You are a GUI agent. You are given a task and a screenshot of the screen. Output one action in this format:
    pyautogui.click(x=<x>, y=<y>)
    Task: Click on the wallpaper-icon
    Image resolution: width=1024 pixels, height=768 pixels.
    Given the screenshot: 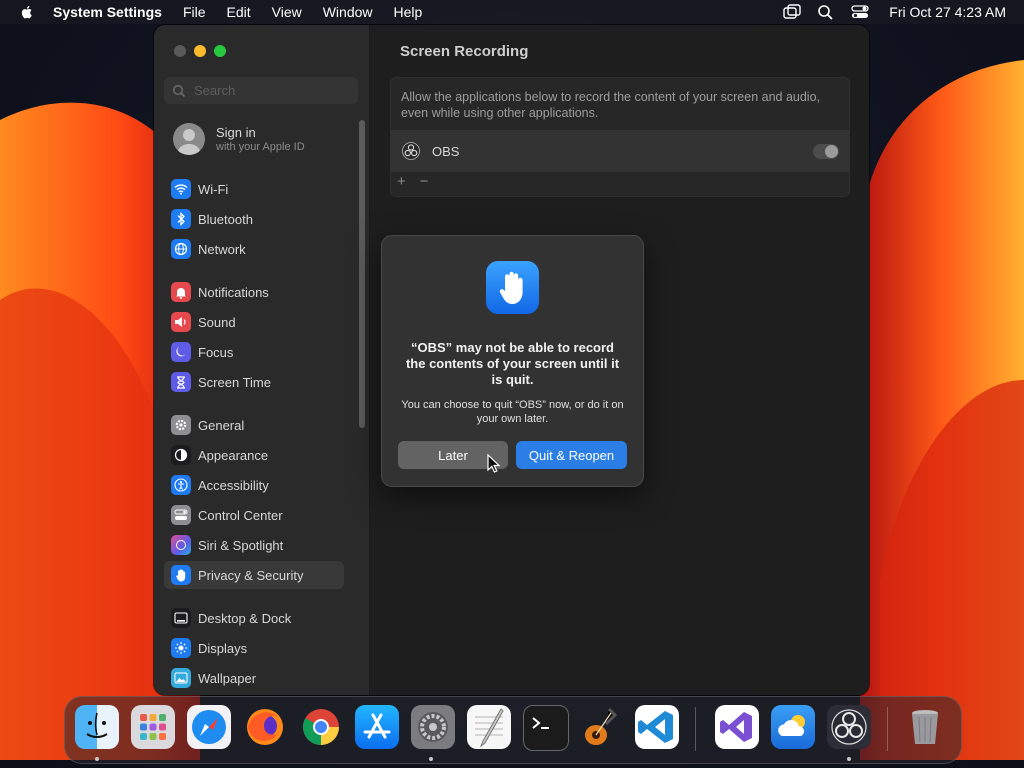 What is the action you would take?
    pyautogui.click(x=181, y=678)
    